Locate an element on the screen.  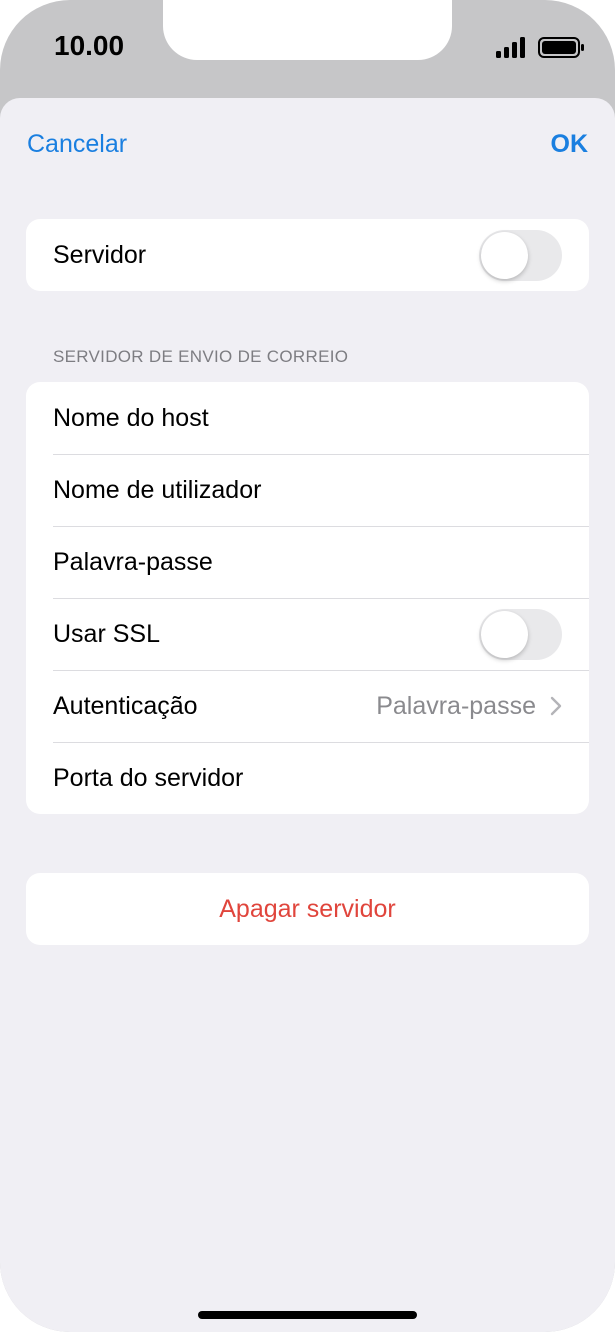
delete-server-button: Apagar servidor is located at coordinates (307, 909).